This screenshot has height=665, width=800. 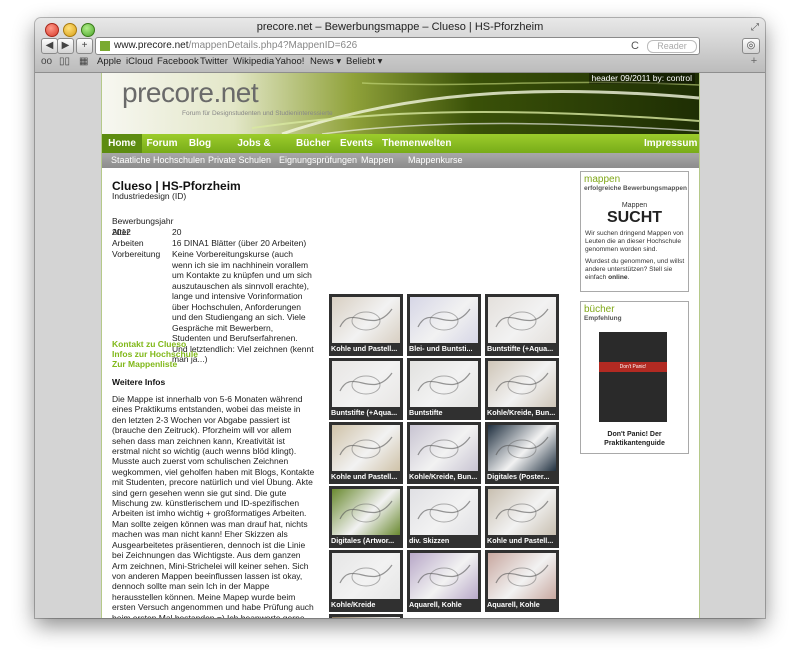 What do you see at coordinates (670, 143) in the screenshot?
I see `nav-impressum: Impressum` at bounding box center [670, 143].